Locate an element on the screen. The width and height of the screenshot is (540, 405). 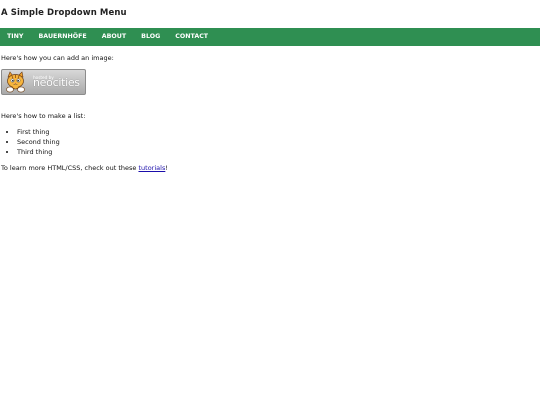
badge-brand-text: neocities is located at coordinates (56, 82).